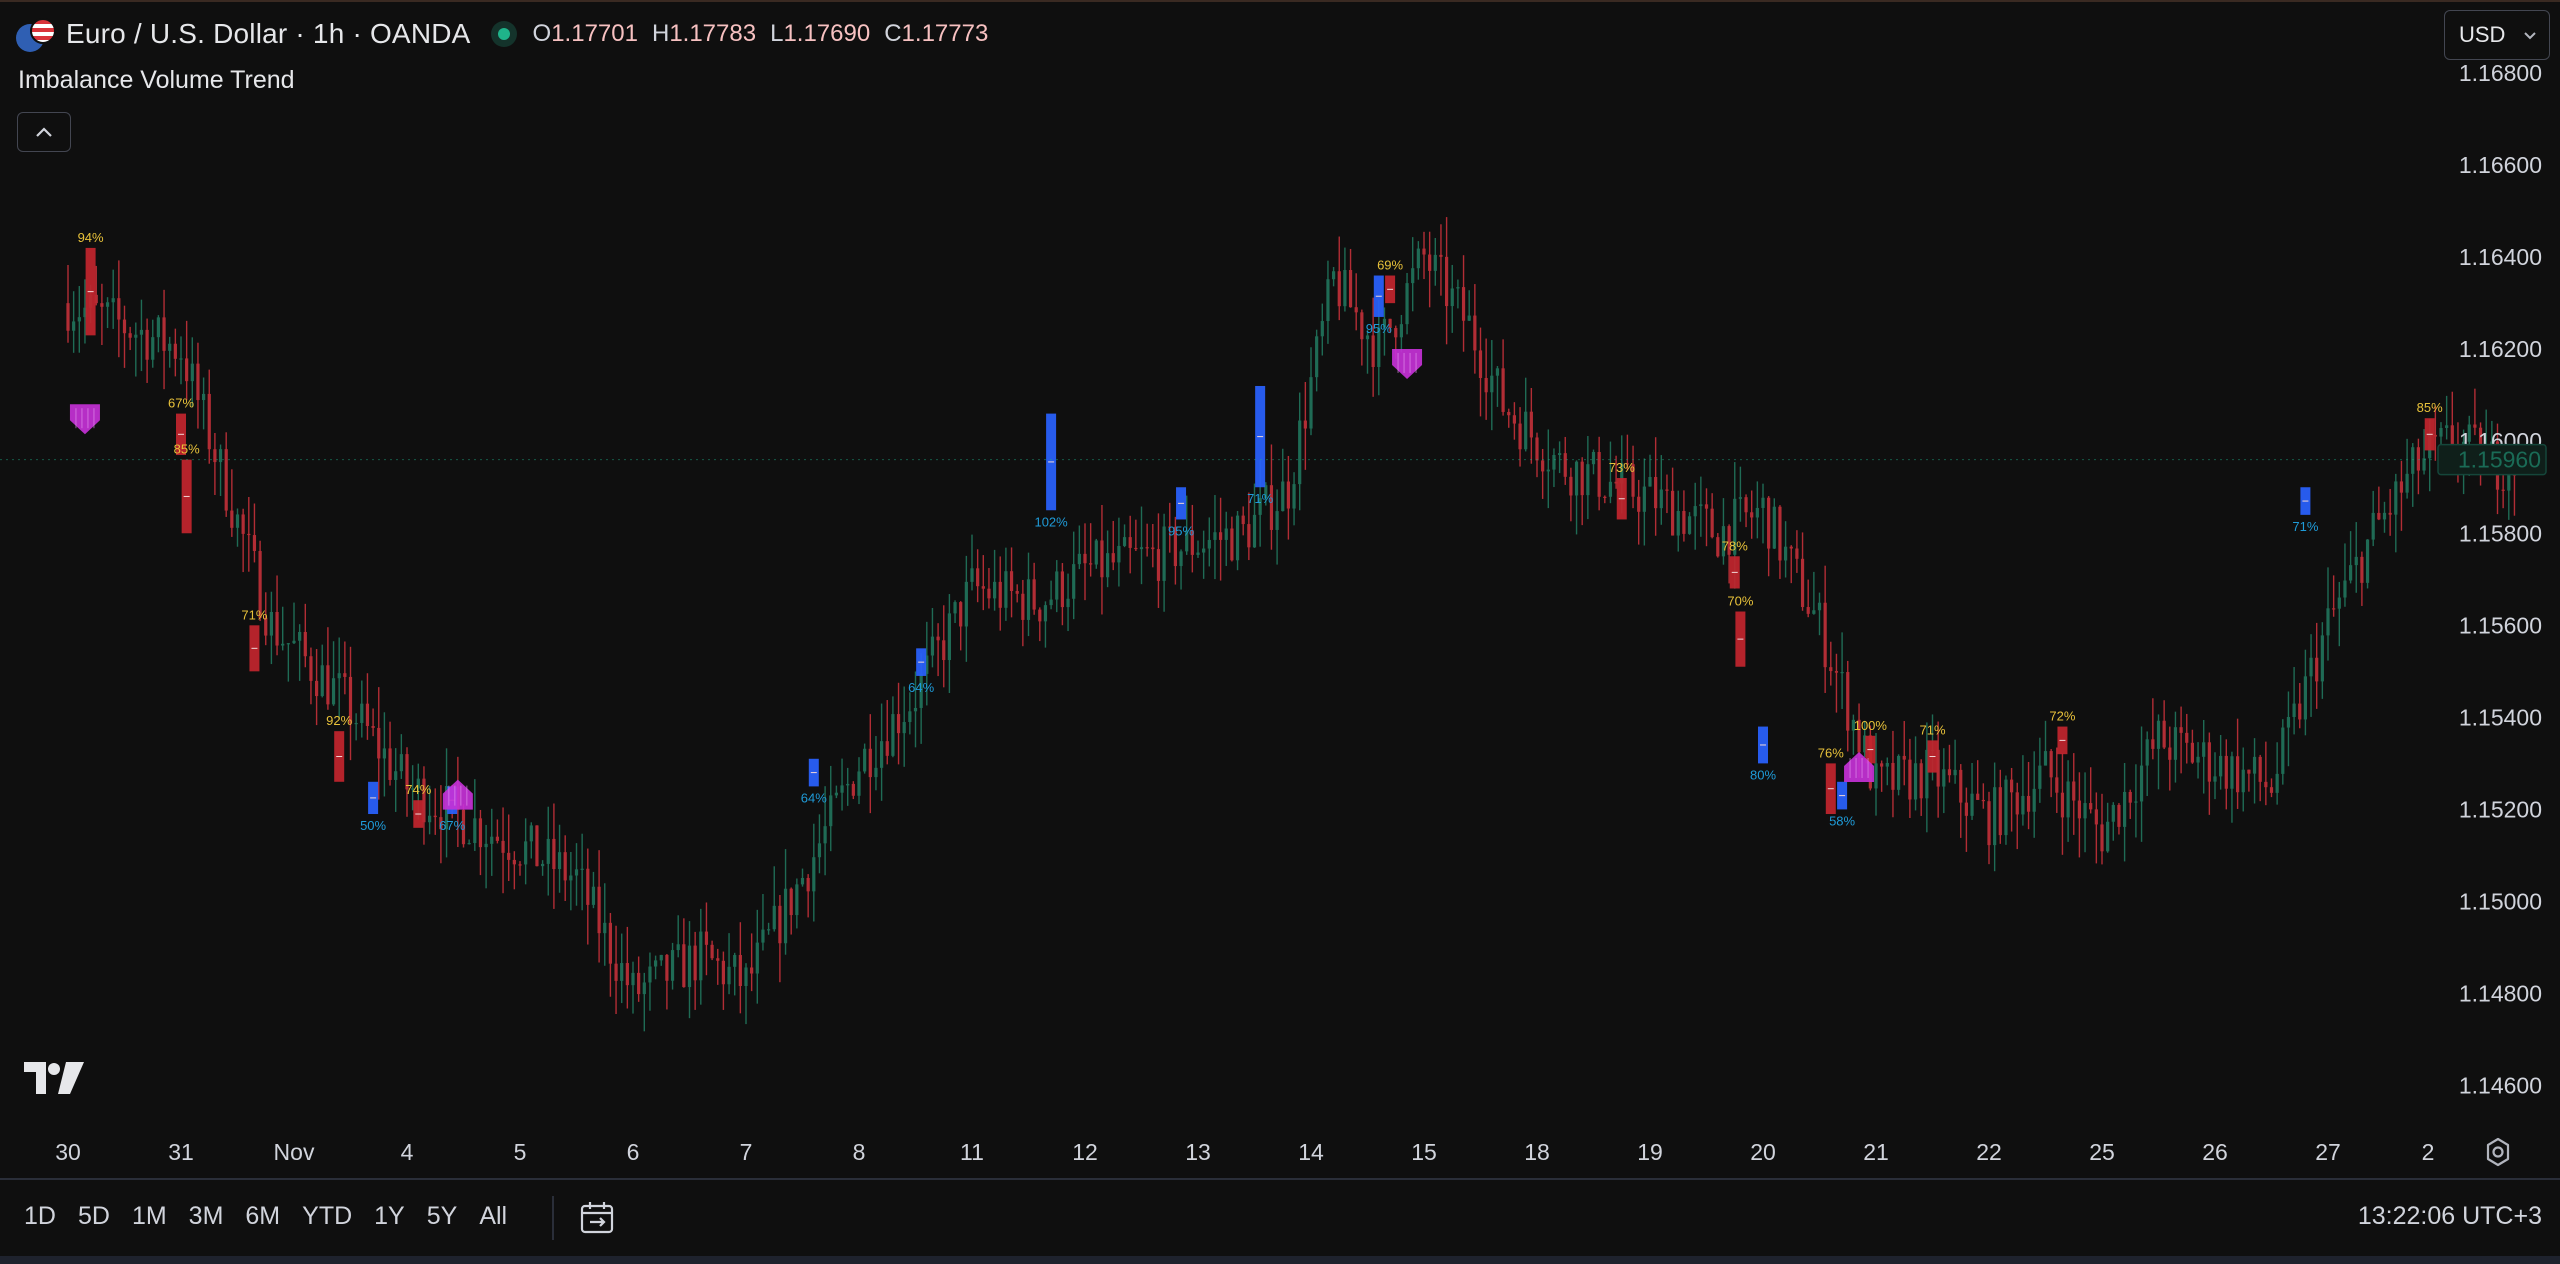  What do you see at coordinates (2428, 1152) in the screenshot?
I see `time-axis-tick-label: 2` at bounding box center [2428, 1152].